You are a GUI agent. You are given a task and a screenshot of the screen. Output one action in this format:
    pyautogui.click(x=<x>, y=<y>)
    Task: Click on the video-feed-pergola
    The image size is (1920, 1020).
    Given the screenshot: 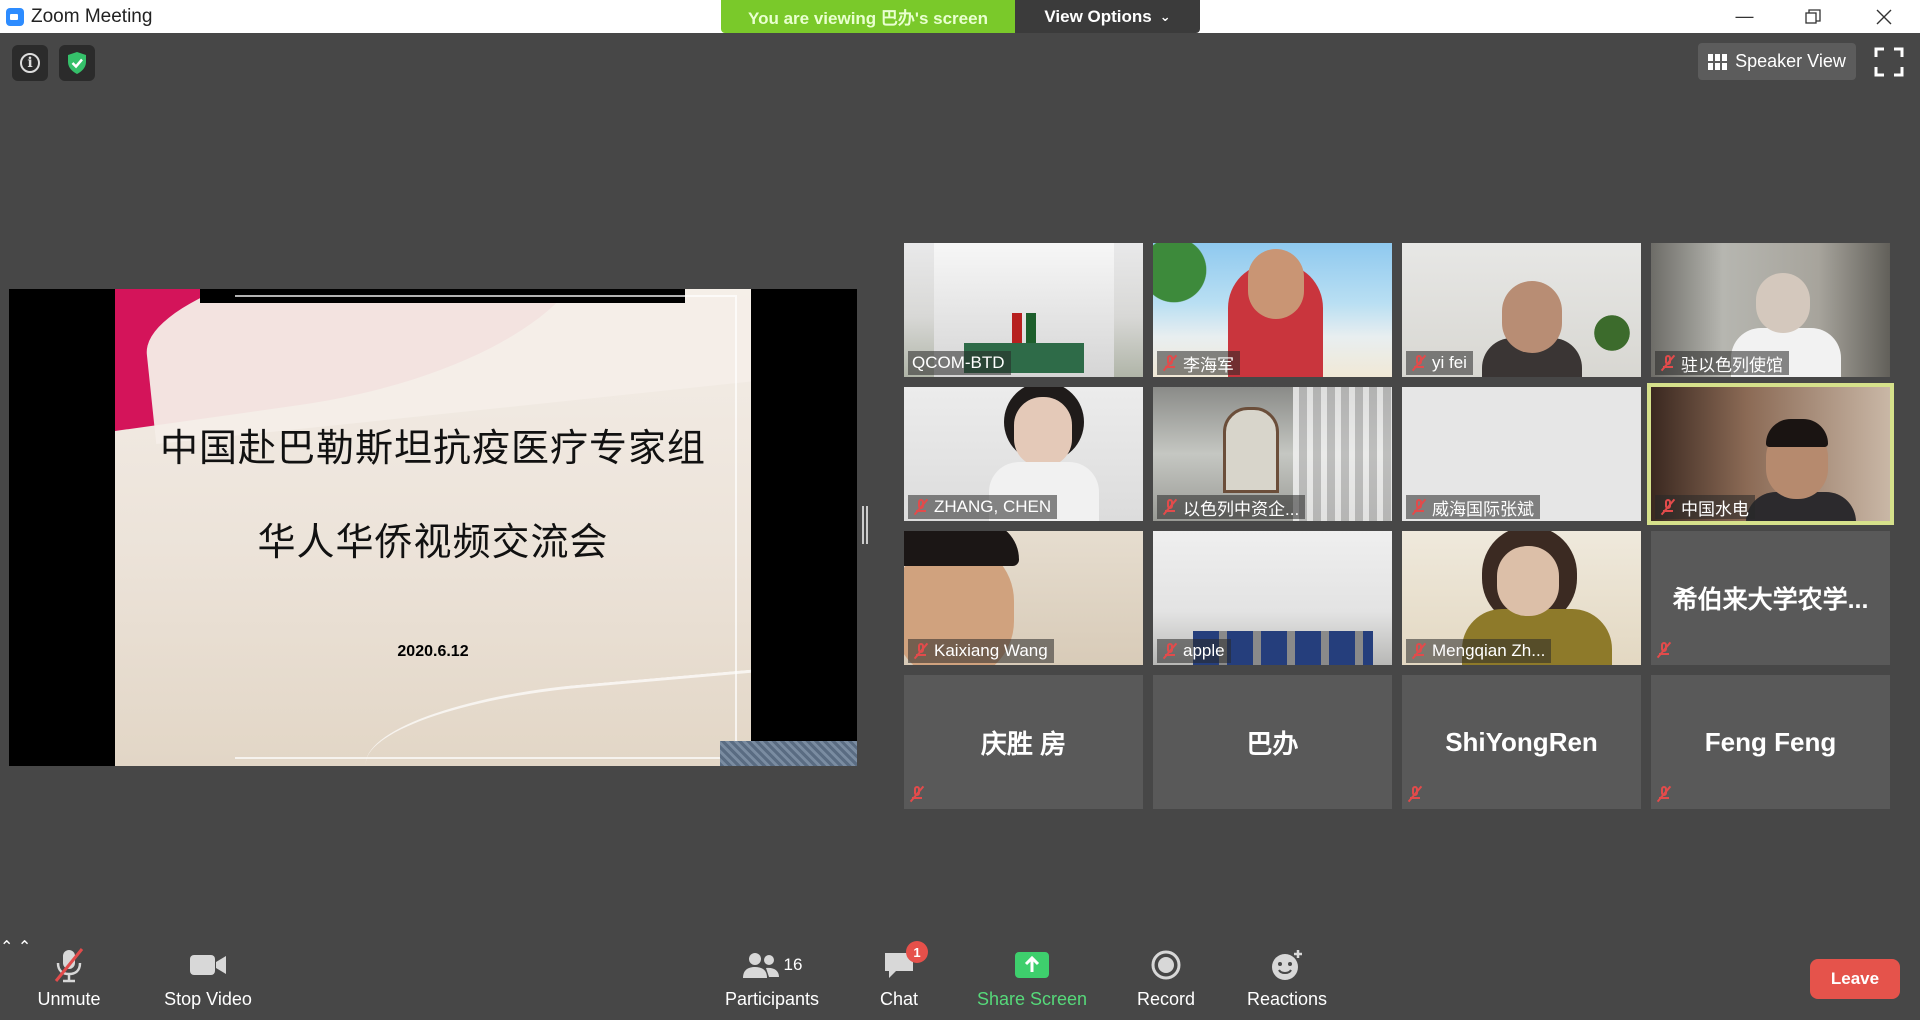 What is the action you would take?
    pyautogui.click(x=1342, y=454)
    